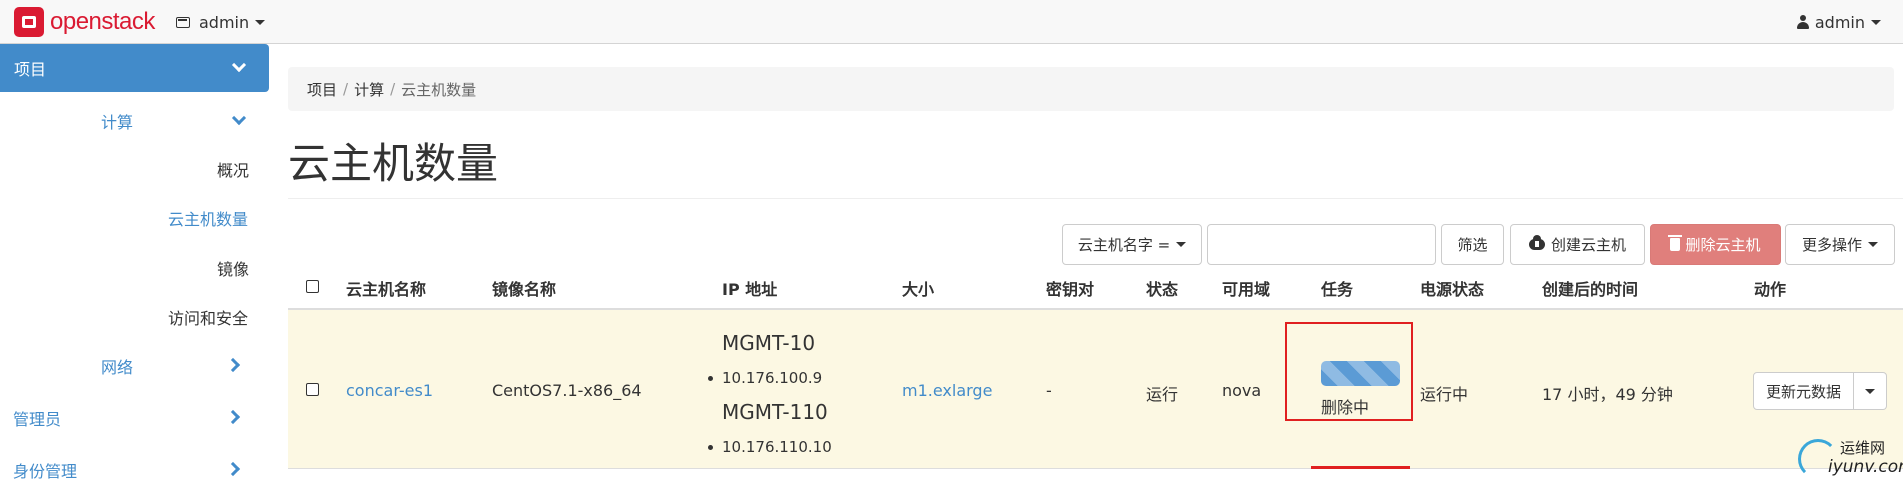  I want to click on instance-status: 运行, so click(1162, 394).